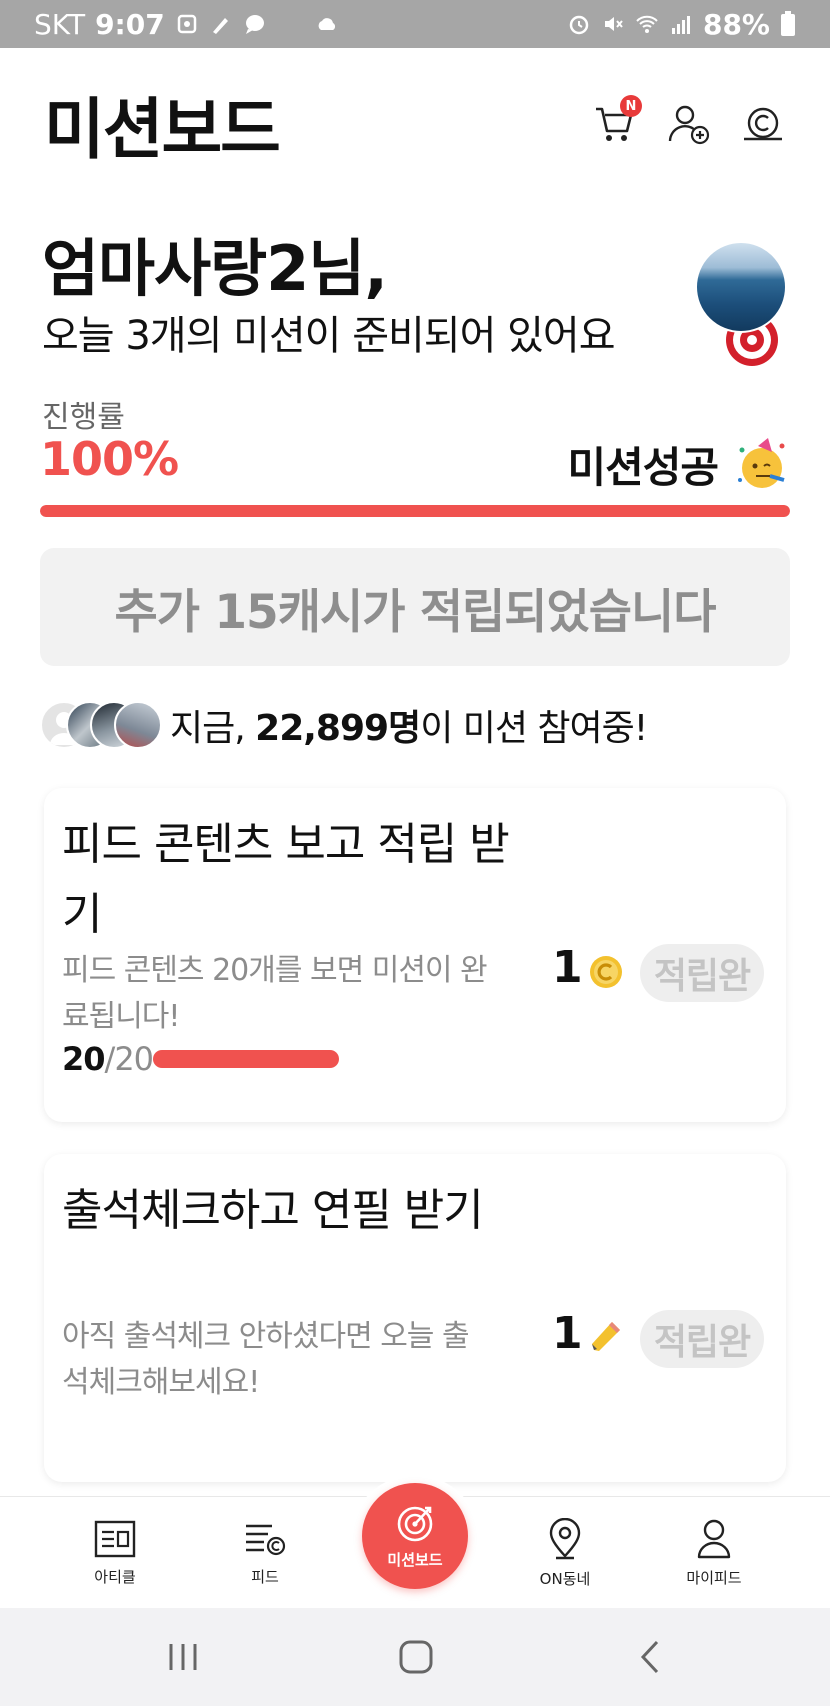 The width and height of the screenshot is (830, 1706). Describe the element at coordinates (415, 607) in the screenshot. I see `cash-notice: 추가 15캐시가 적립되었습니다` at that location.